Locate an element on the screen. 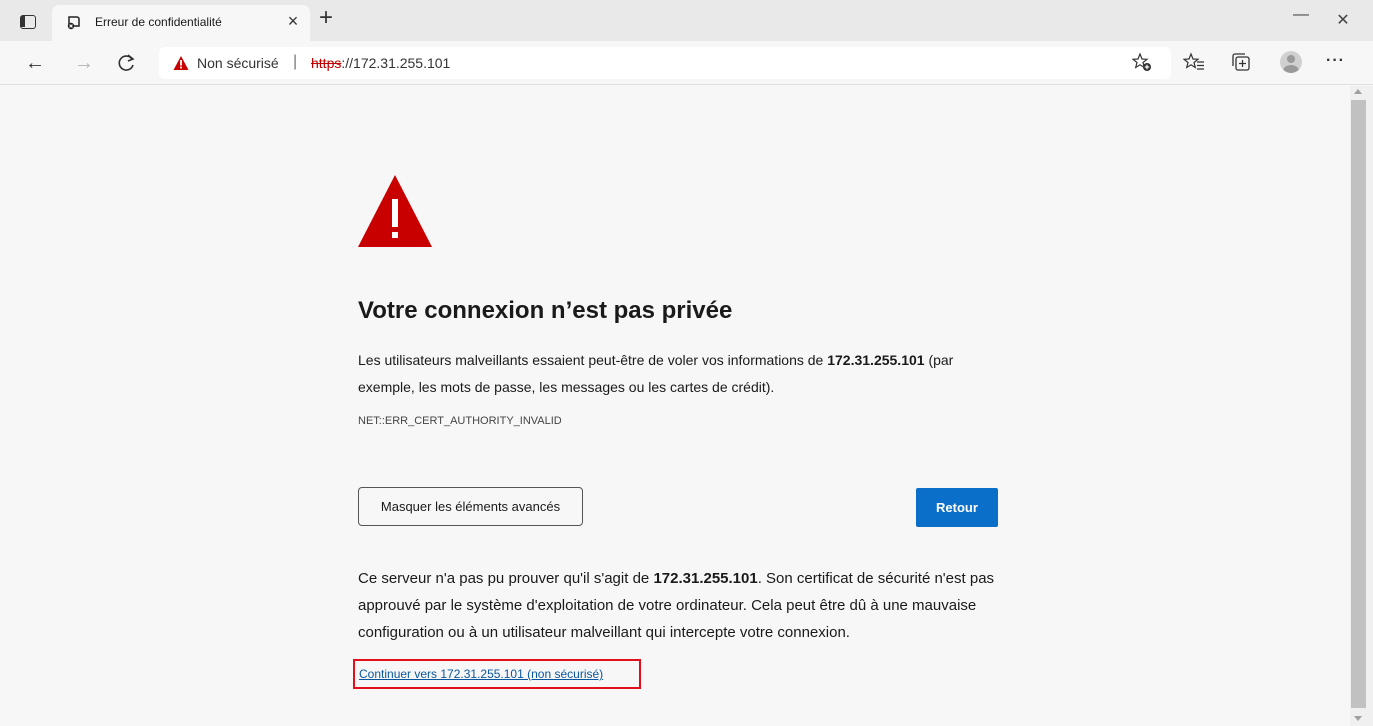  warning-triangle-icon is located at coordinates (181, 63).